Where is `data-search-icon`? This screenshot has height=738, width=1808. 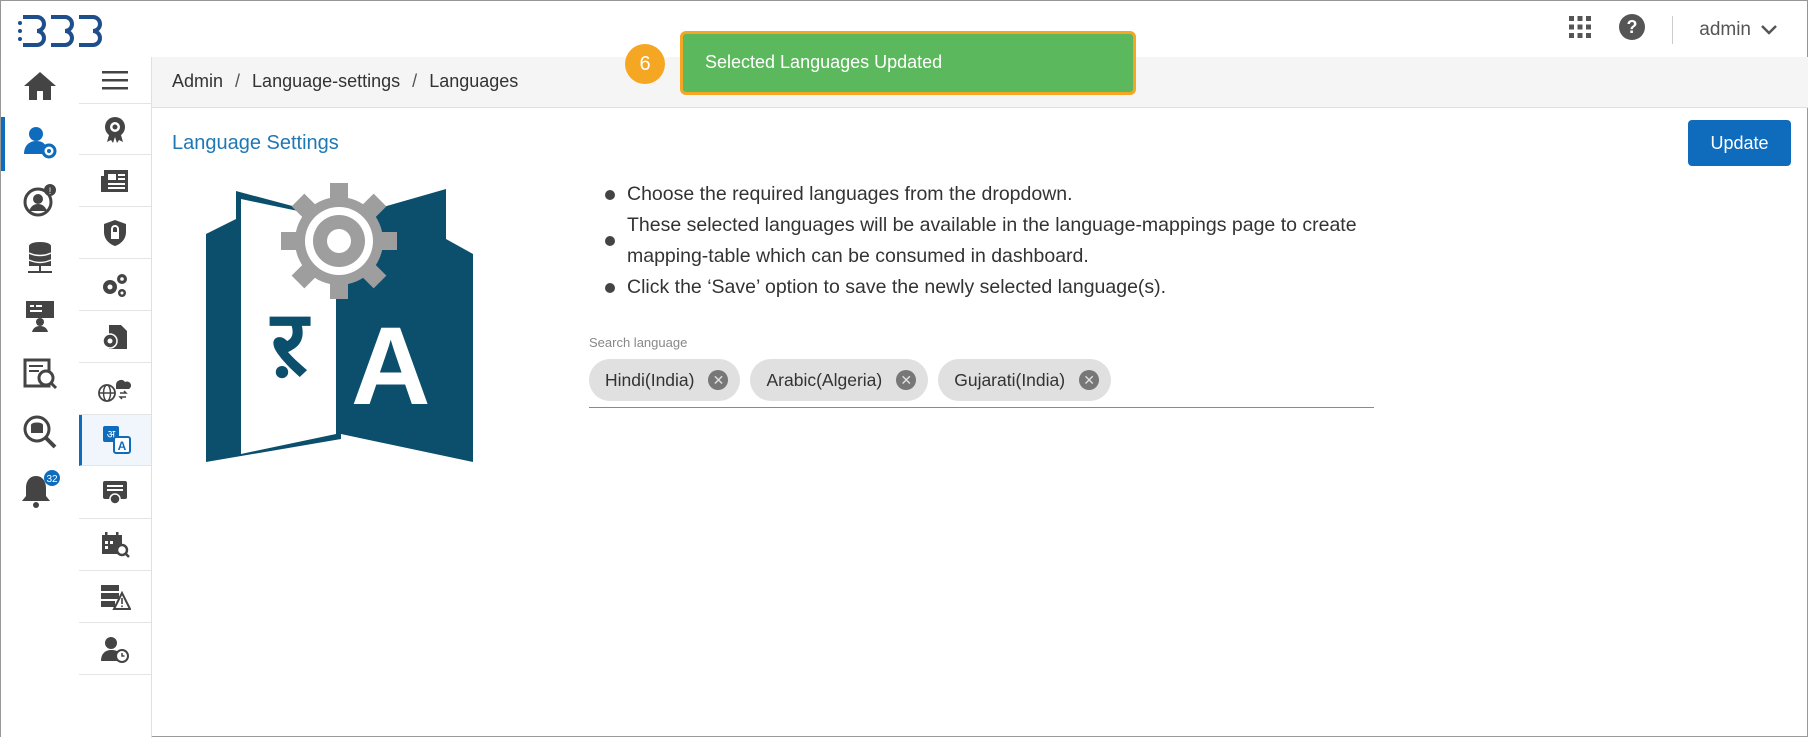 data-search-icon is located at coordinates (40, 374).